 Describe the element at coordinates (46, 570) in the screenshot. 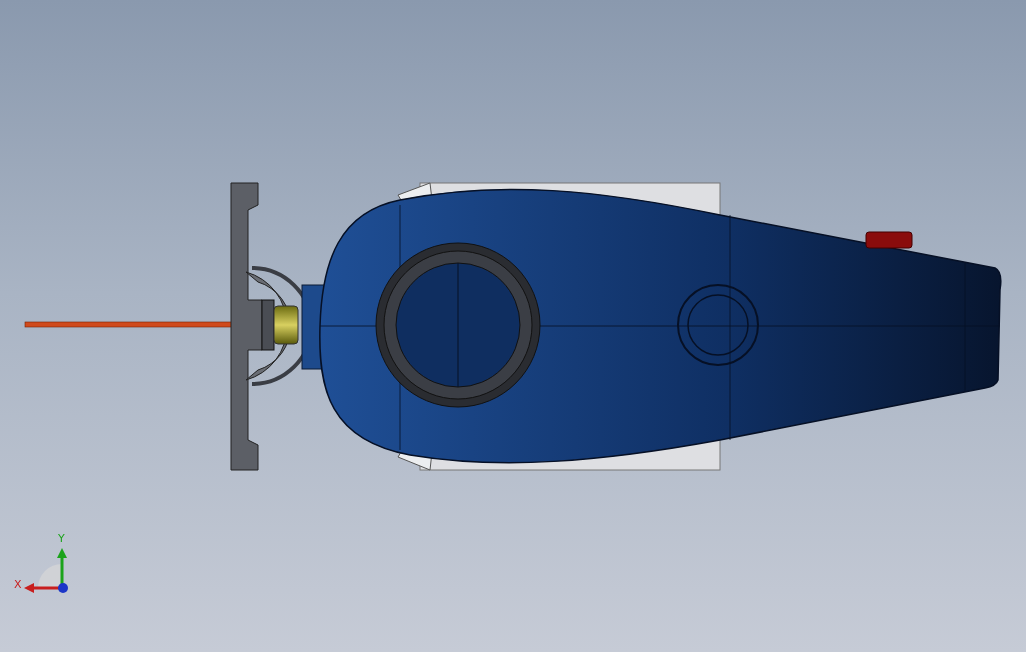

I see `axis-triad-icon` at that location.